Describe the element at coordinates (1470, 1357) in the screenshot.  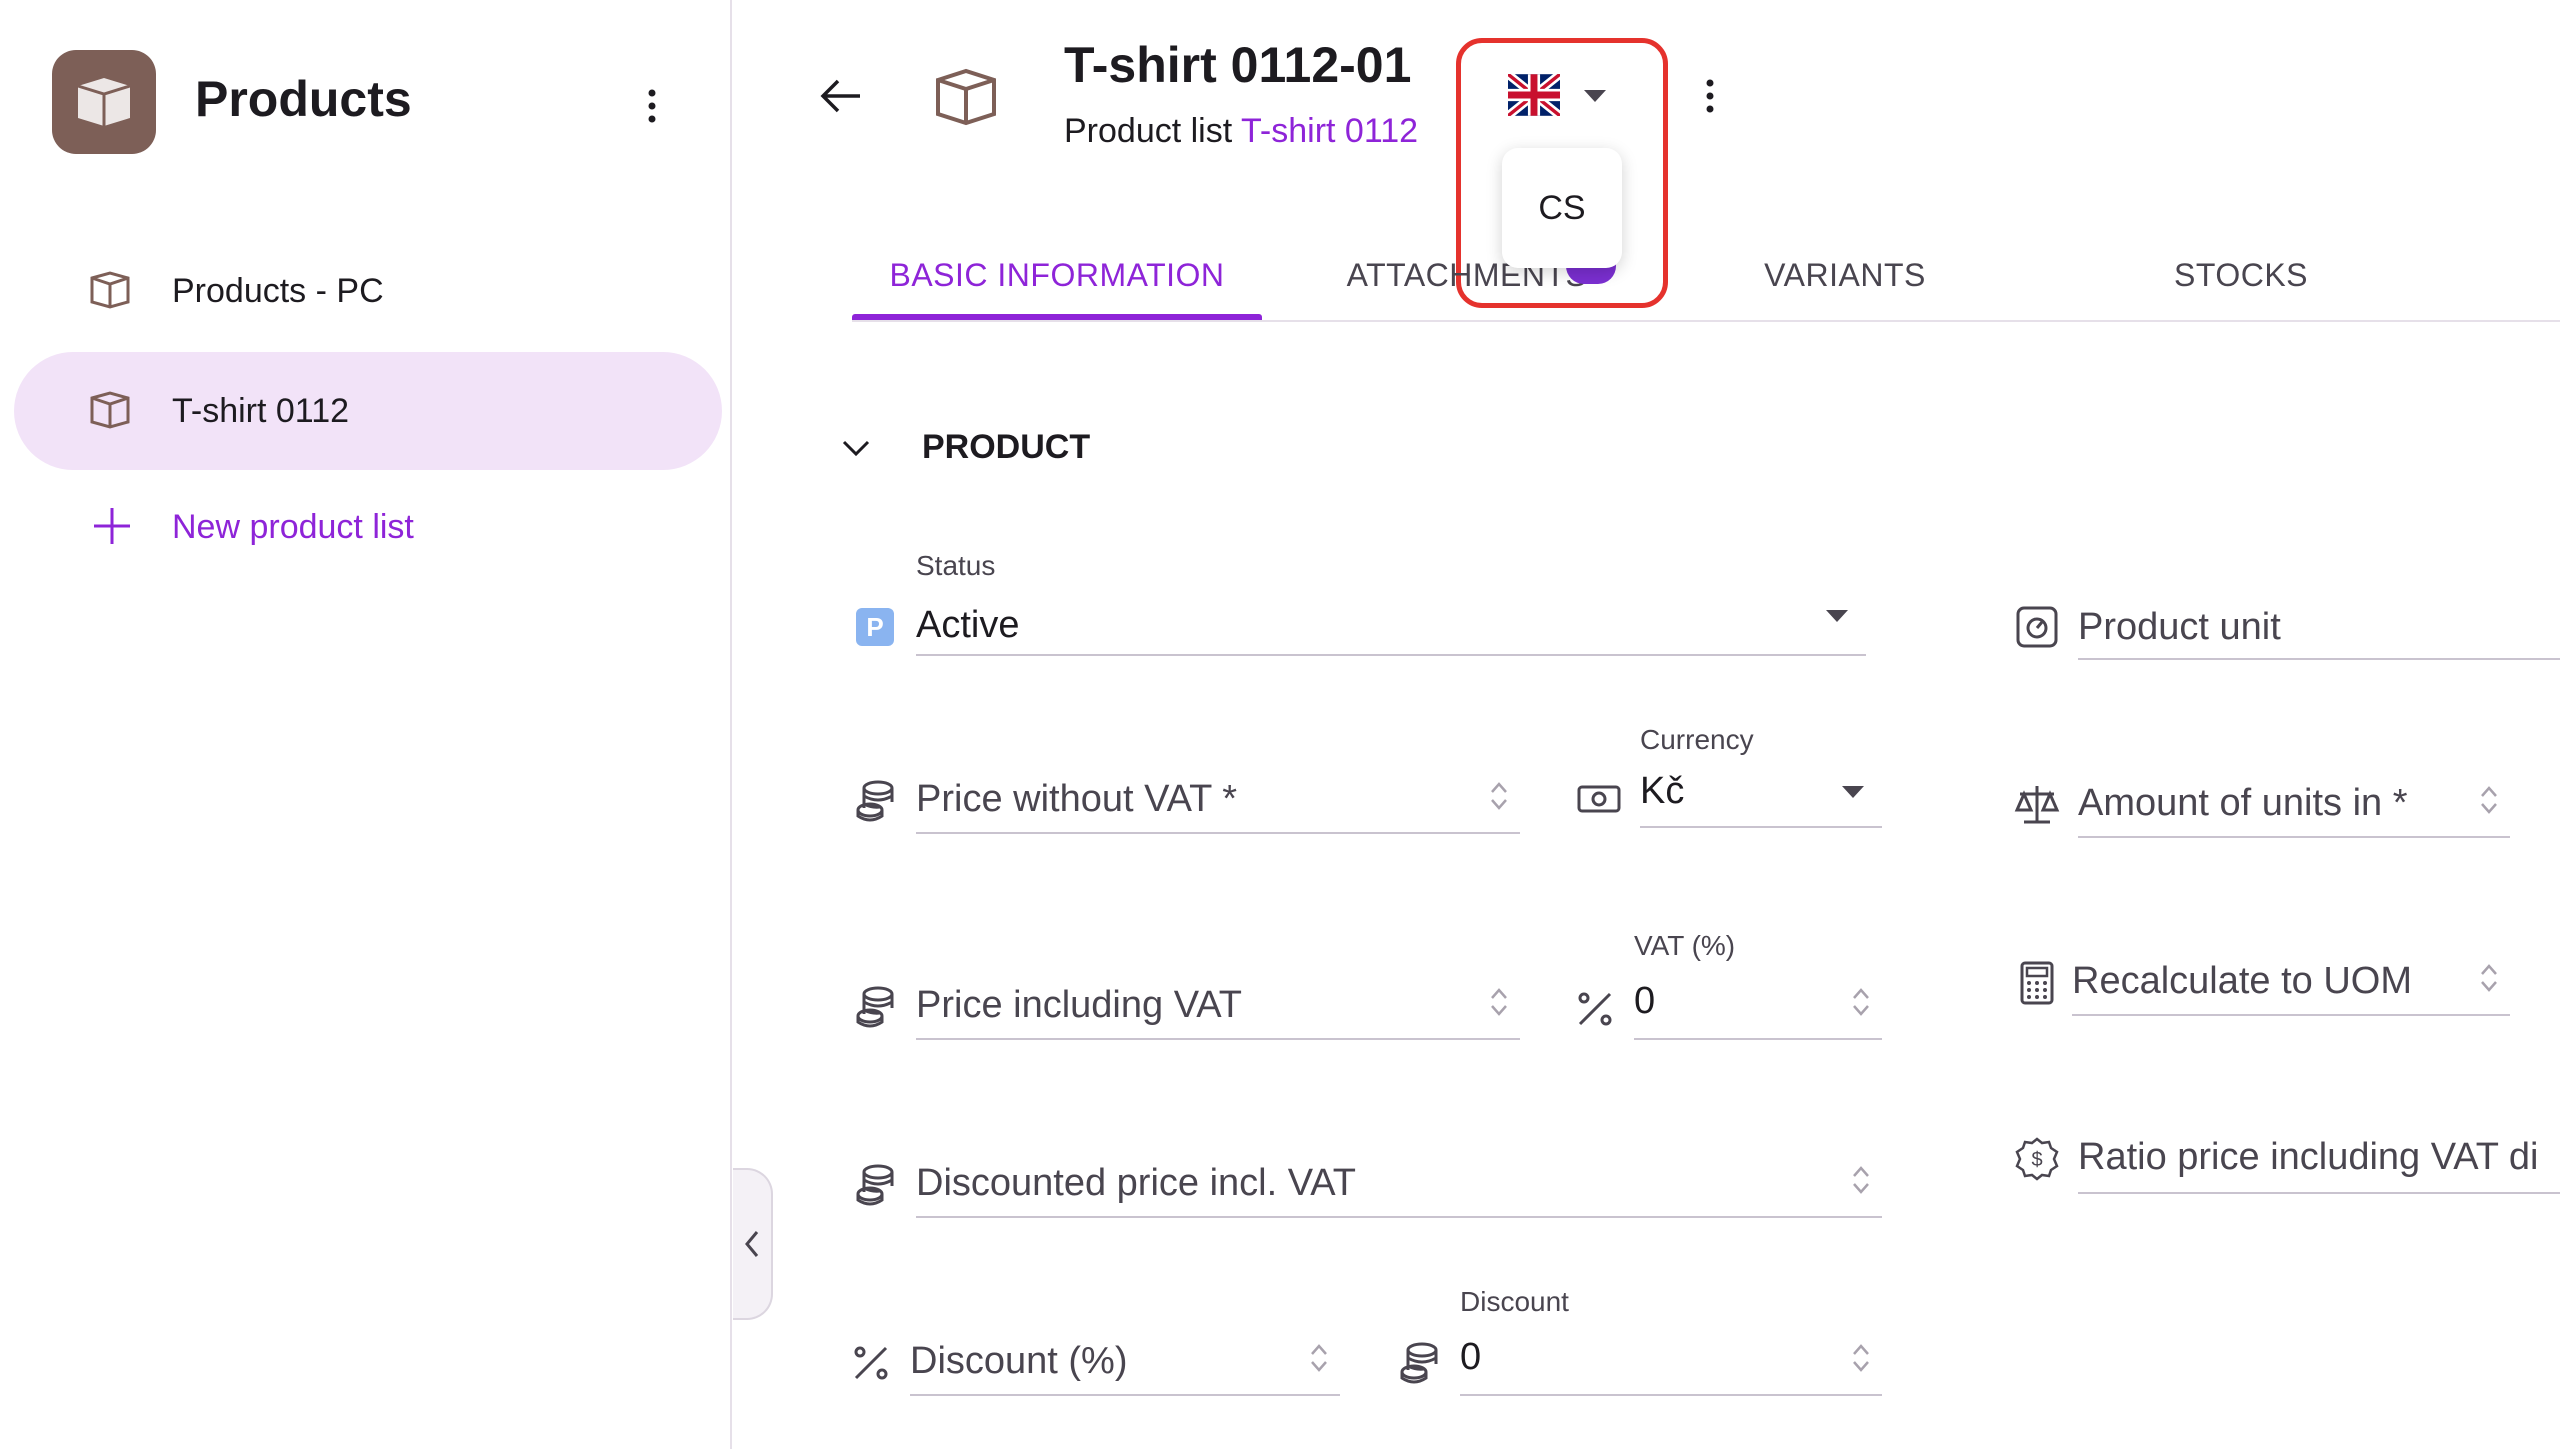
I see `discount-input: 0` at that location.